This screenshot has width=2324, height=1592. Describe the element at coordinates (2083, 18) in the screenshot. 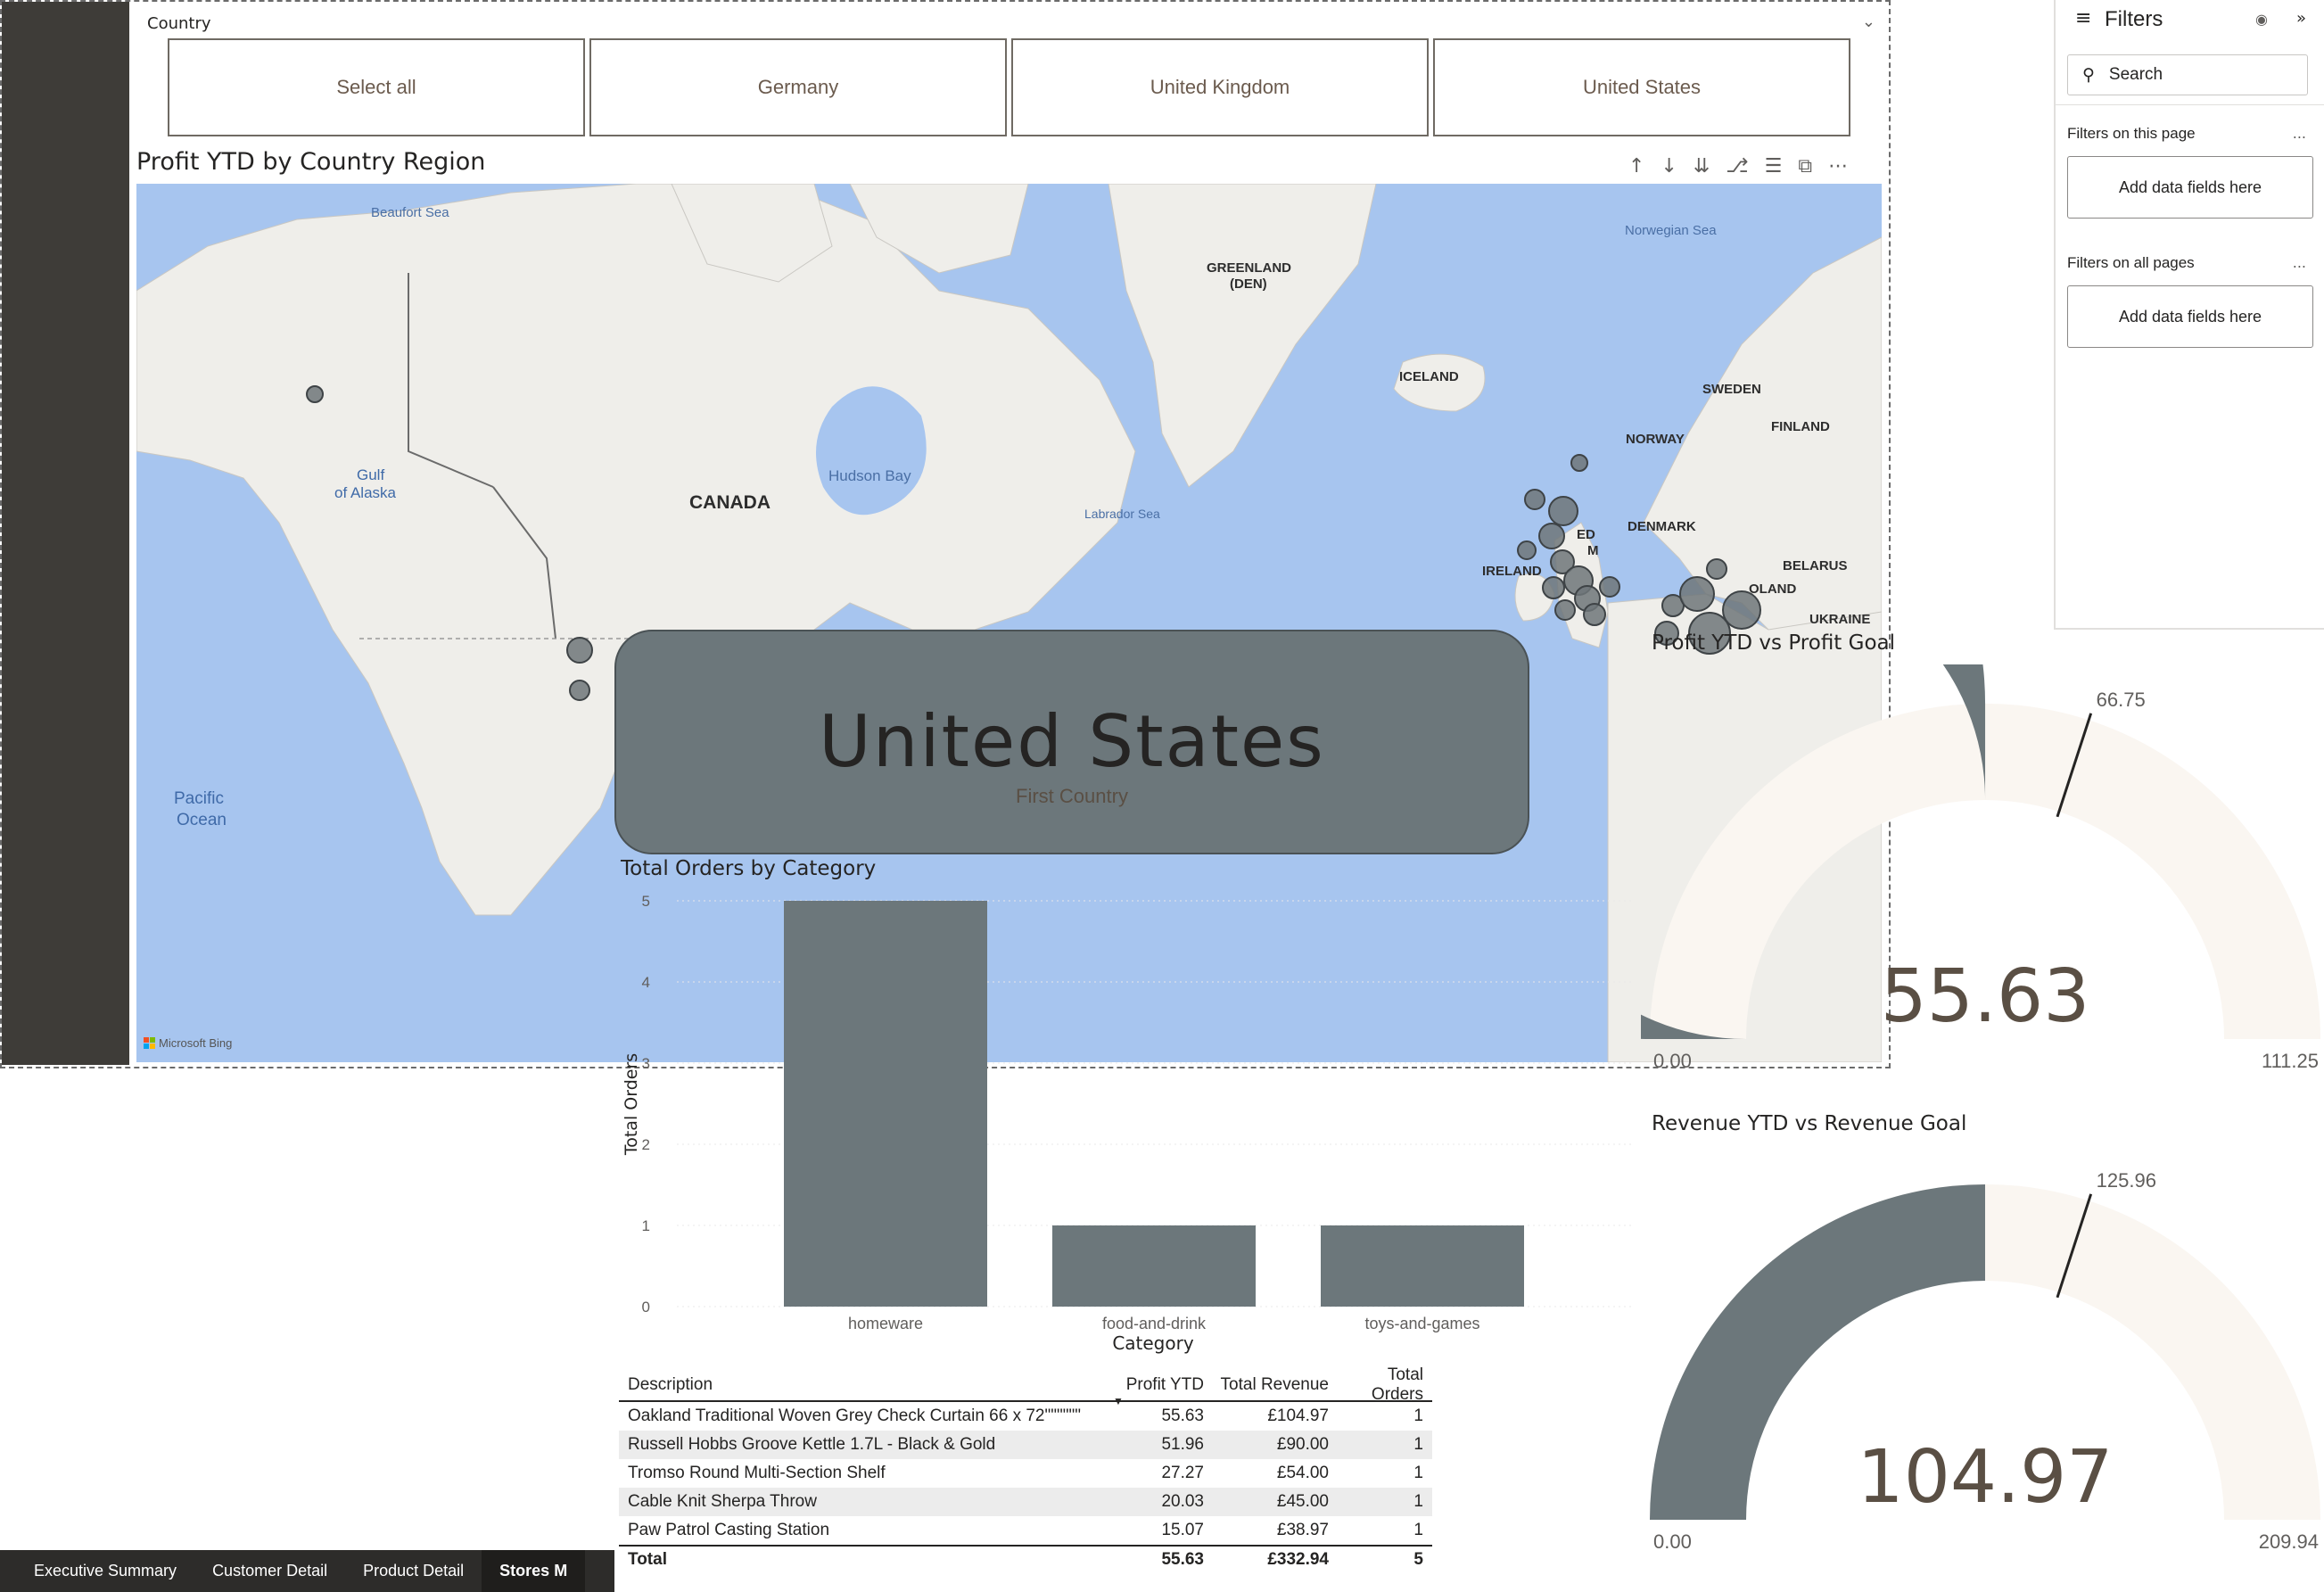

I see `filter-icon: ≡` at that location.